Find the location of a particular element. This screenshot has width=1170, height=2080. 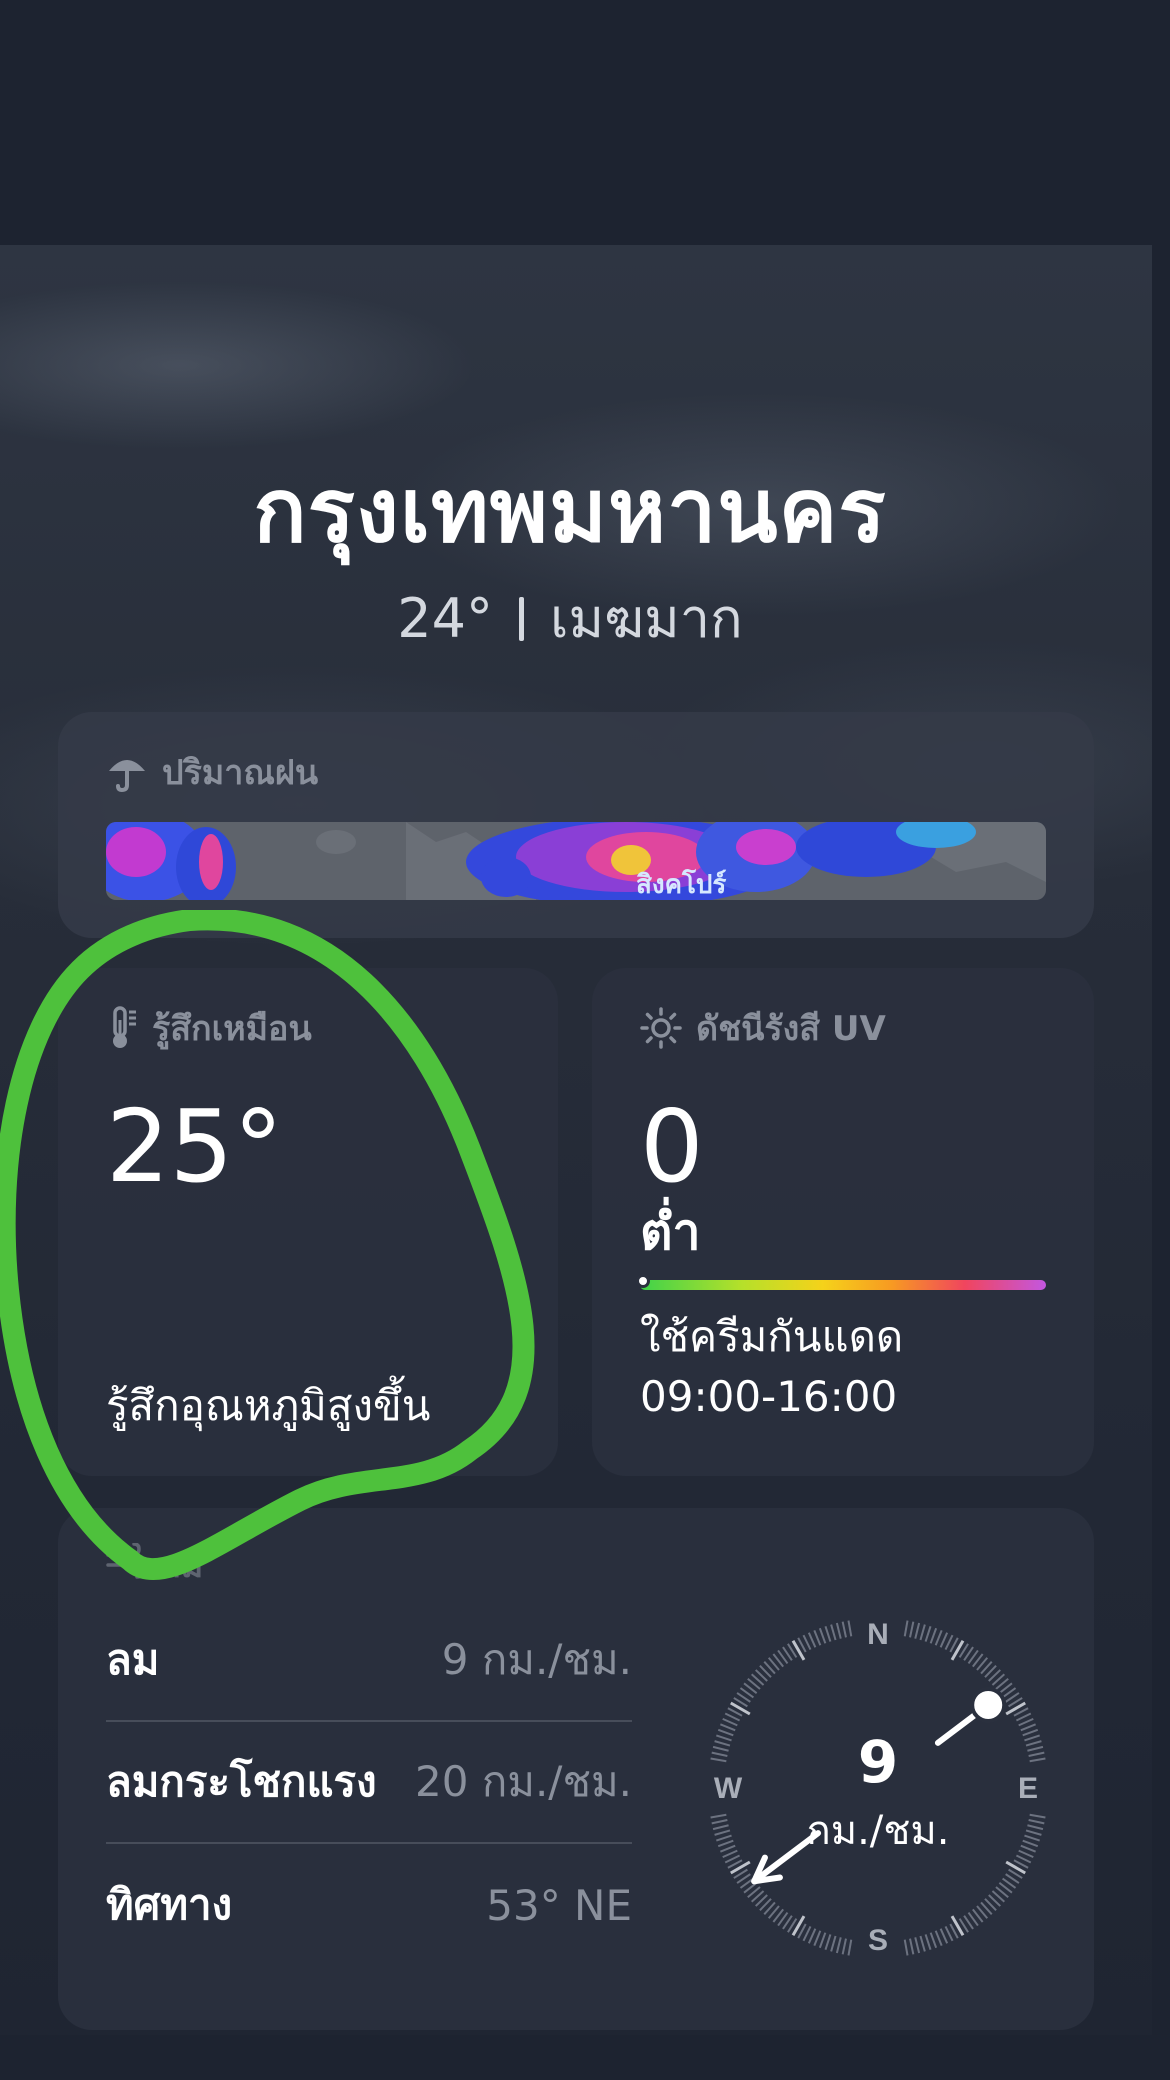

separator is located at coordinates (521, 619).